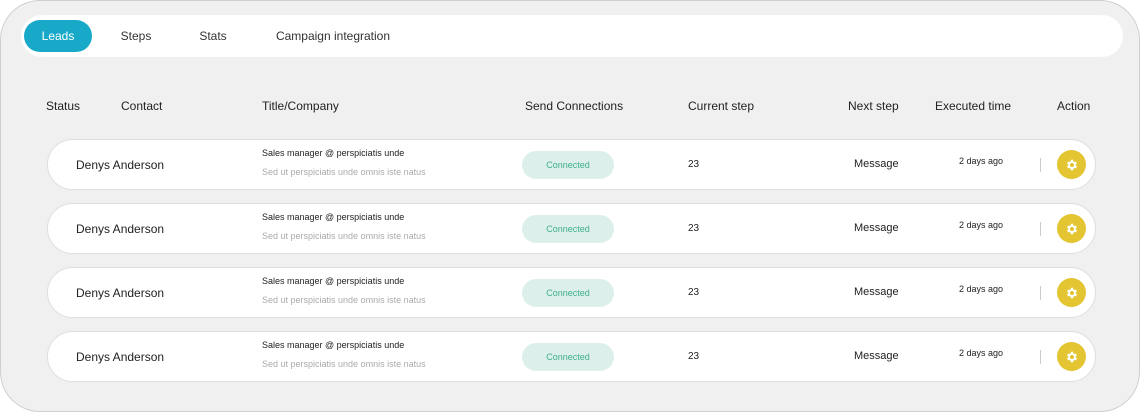  I want to click on header-status: Status, so click(63, 106).